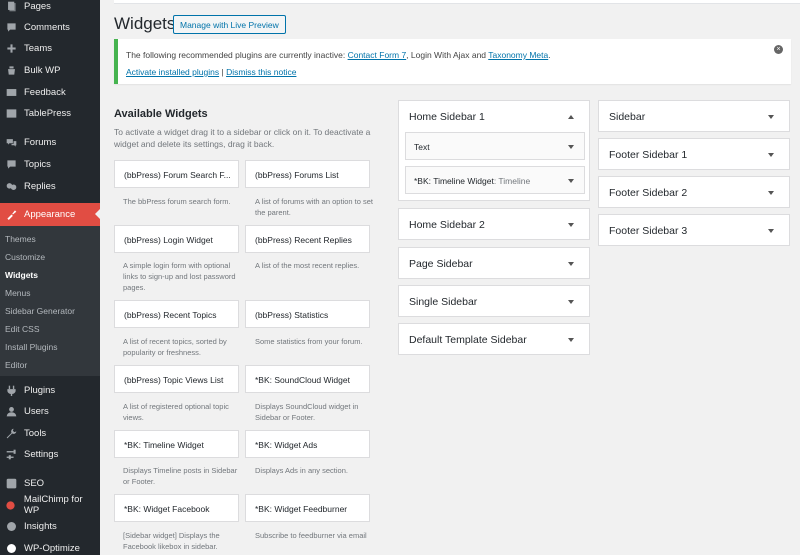 The height and width of the screenshot is (555, 800). What do you see at coordinates (518, 55) in the screenshot?
I see `taxonomy-meta-link: Taxonomy Meta` at bounding box center [518, 55].